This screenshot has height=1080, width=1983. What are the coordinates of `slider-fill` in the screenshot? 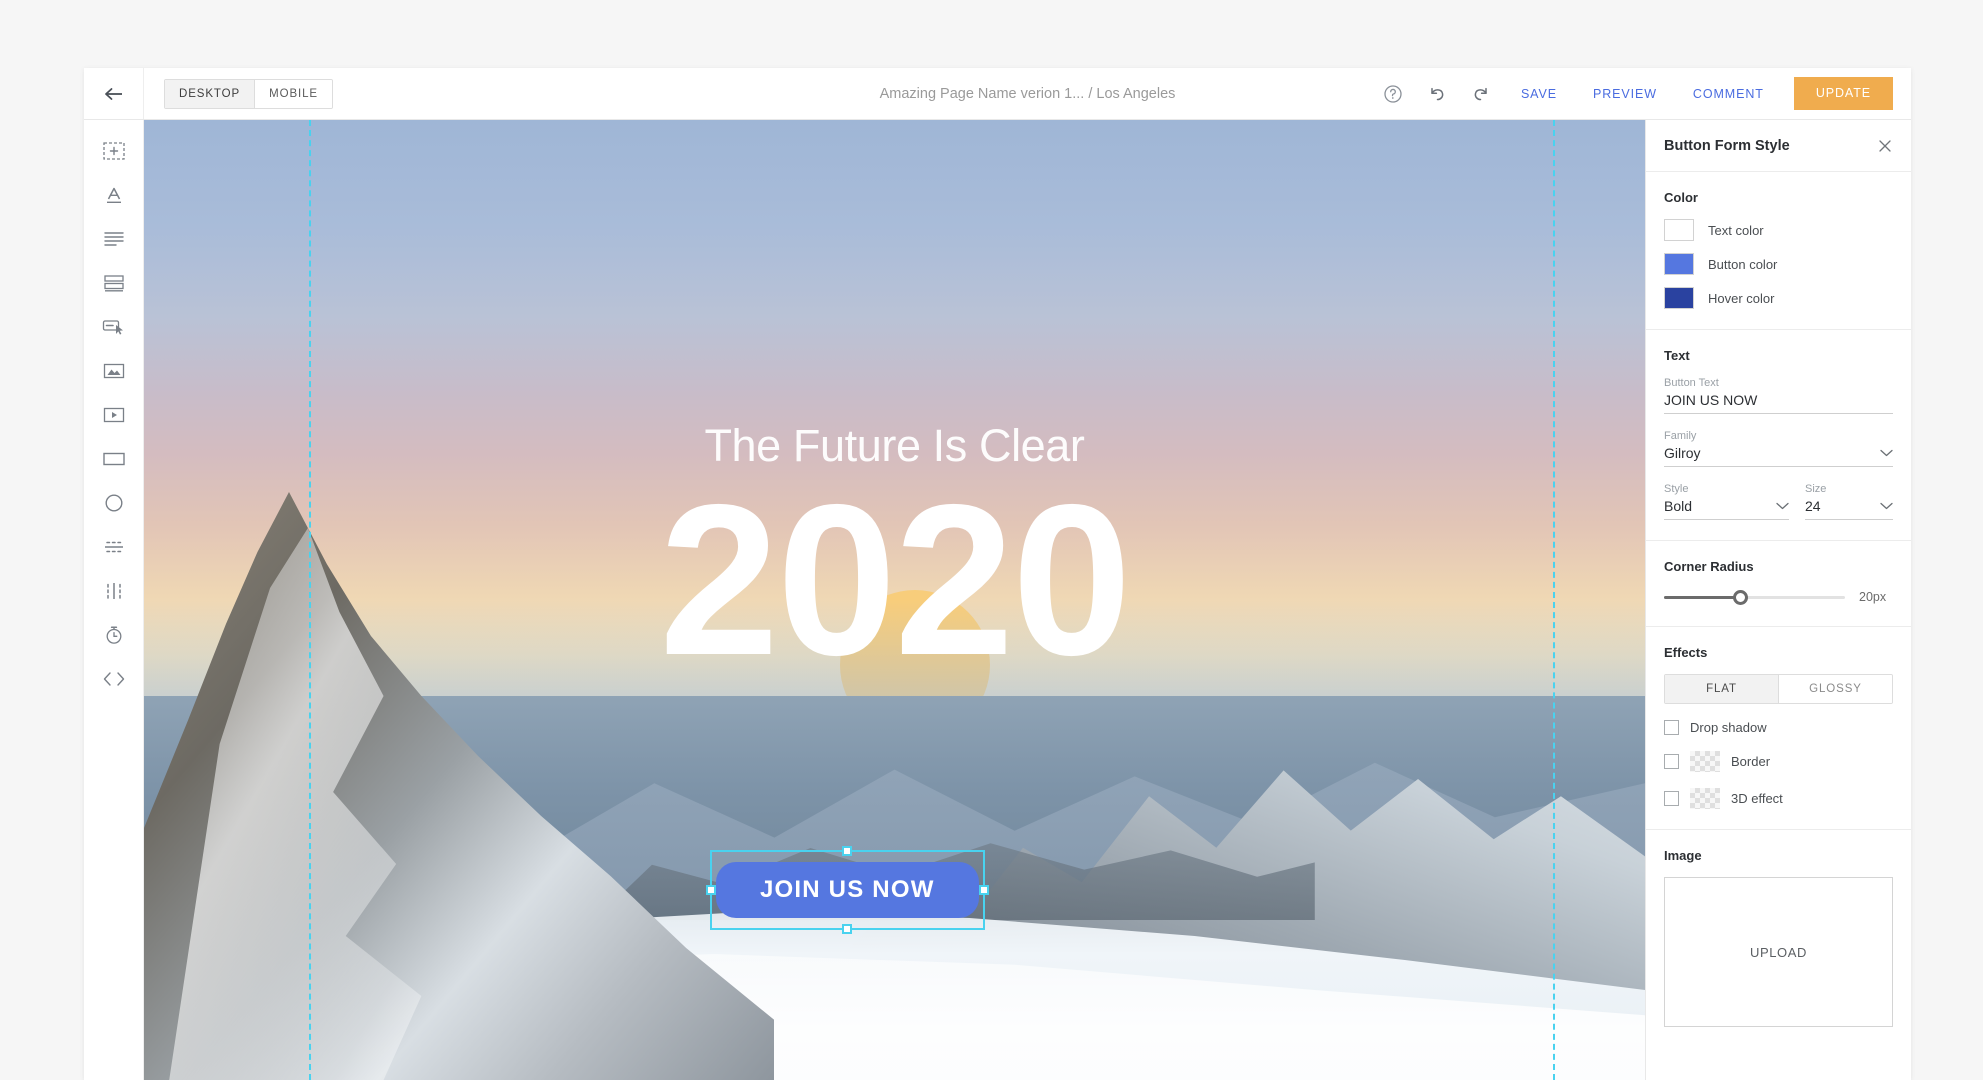 It's located at (1702, 597).